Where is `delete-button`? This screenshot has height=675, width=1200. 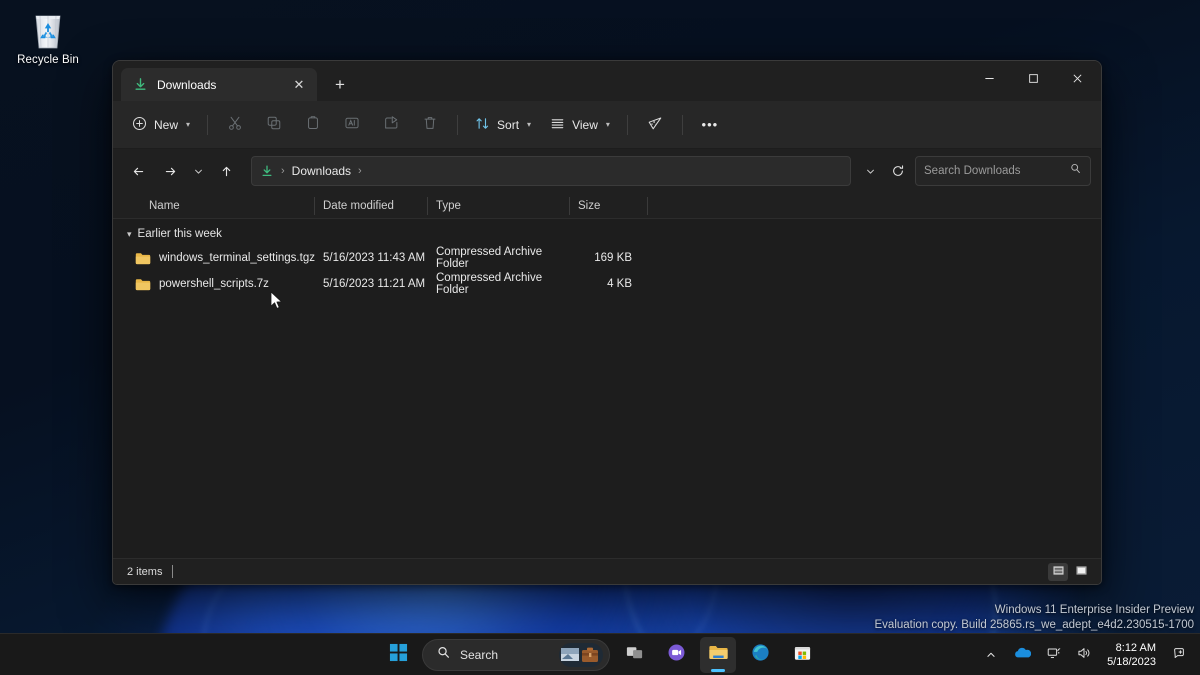 delete-button is located at coordinates (430, 125).